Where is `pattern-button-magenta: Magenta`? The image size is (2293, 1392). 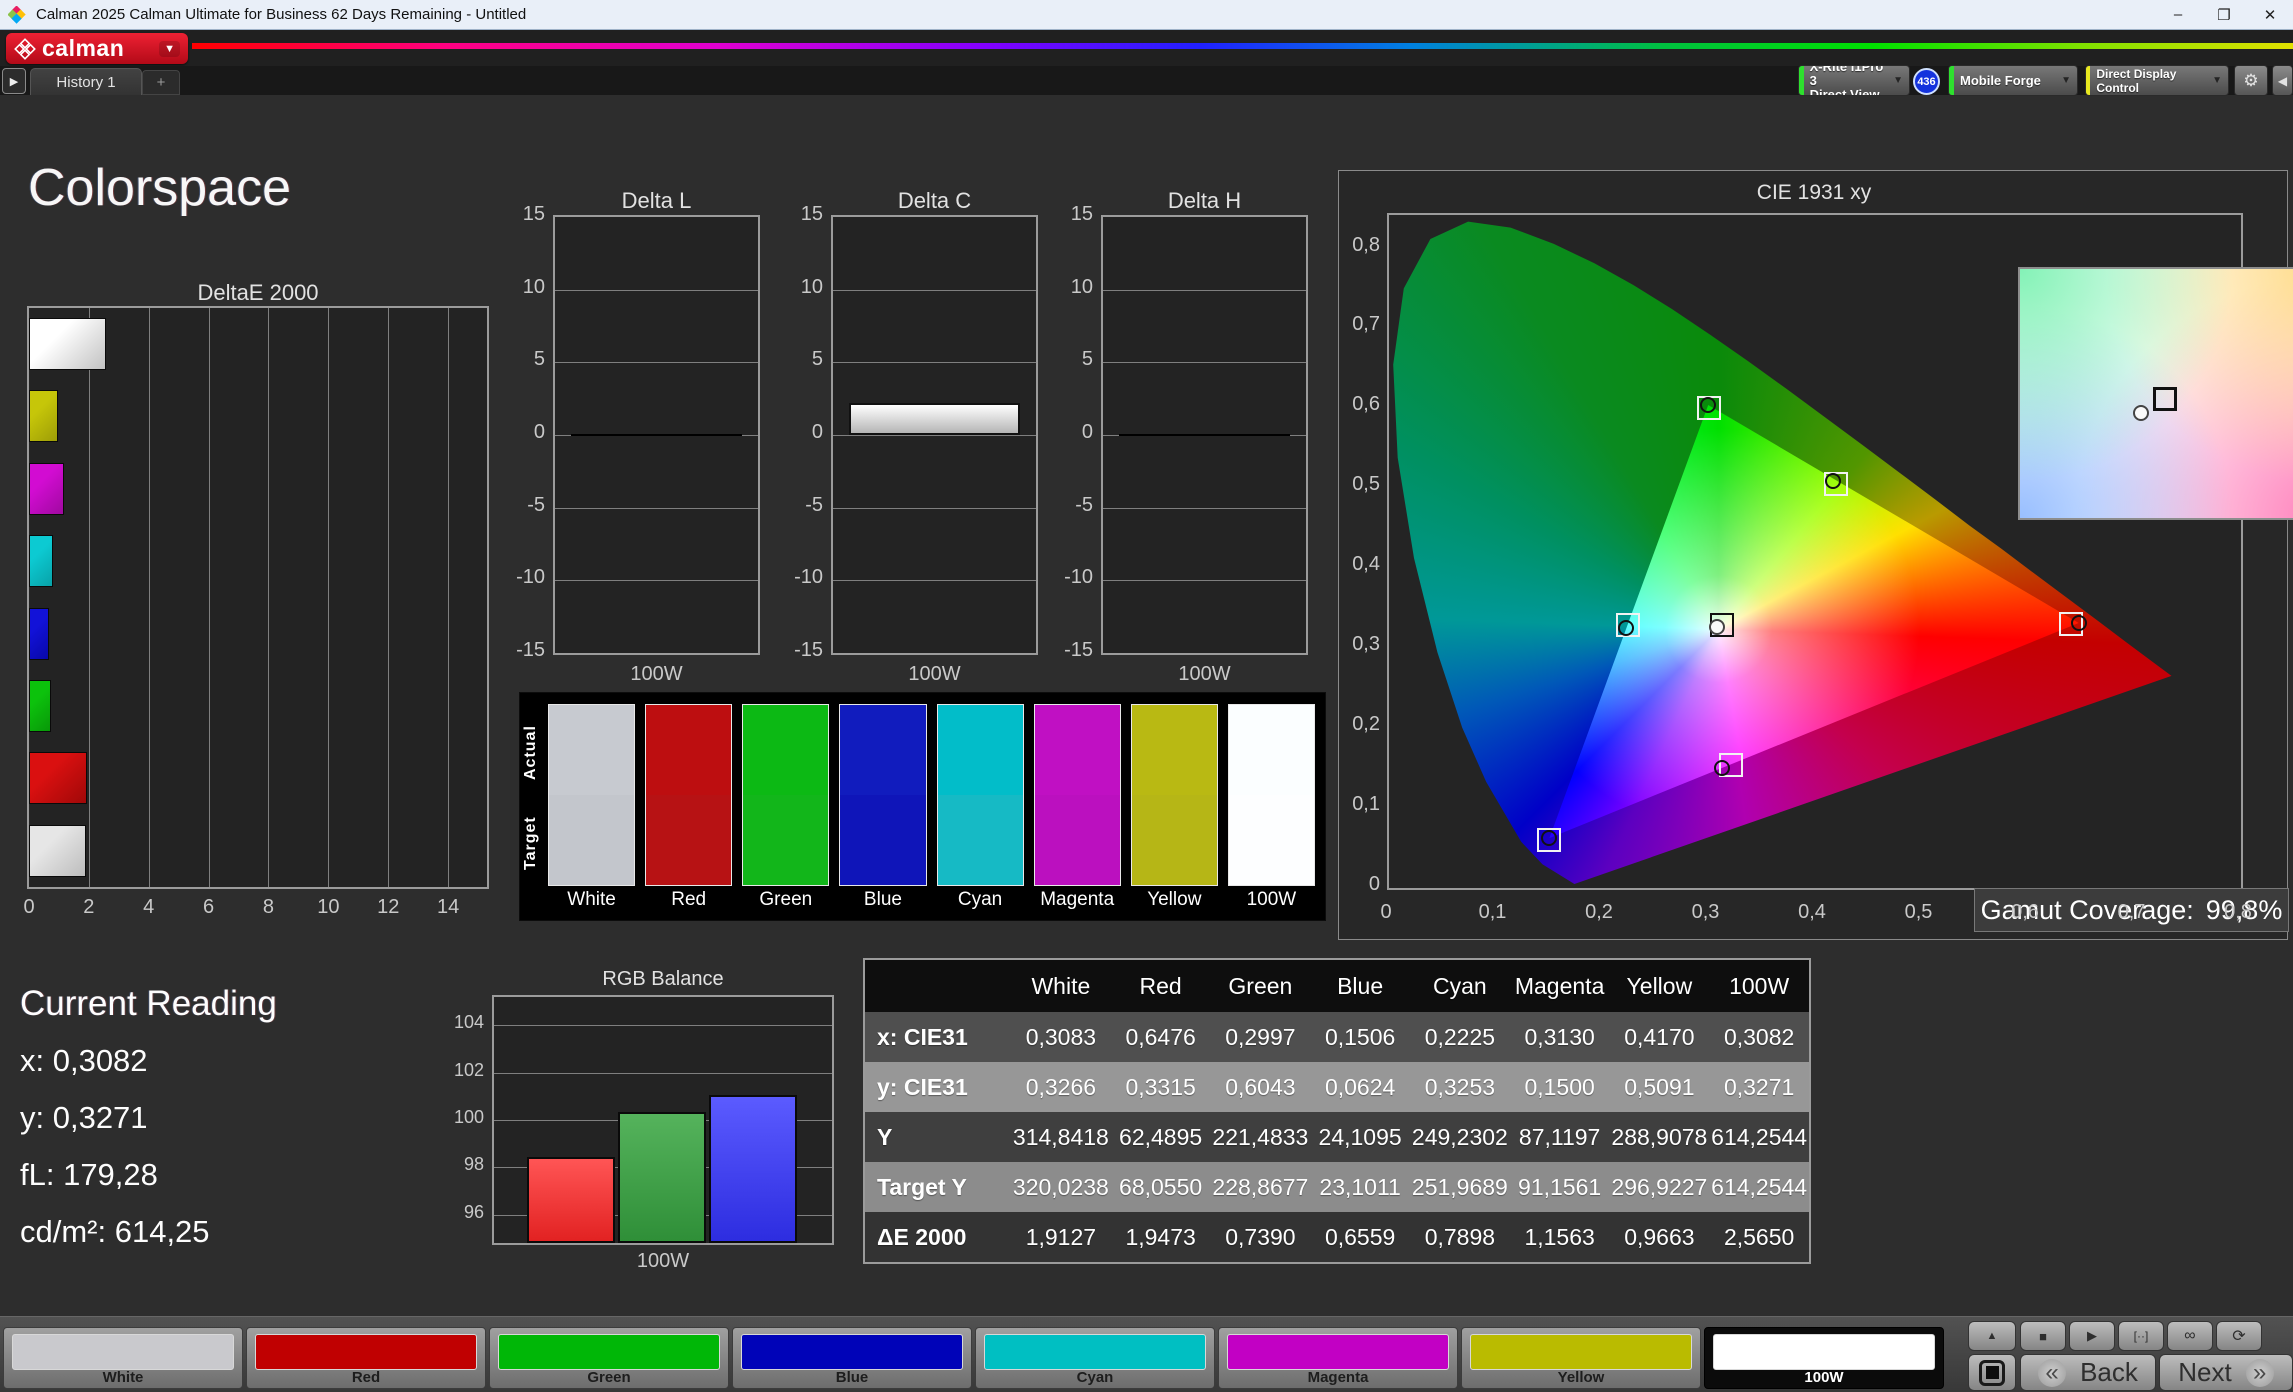
pattern-button-magenta: Magenta is located at coordinates (1338, 1358).